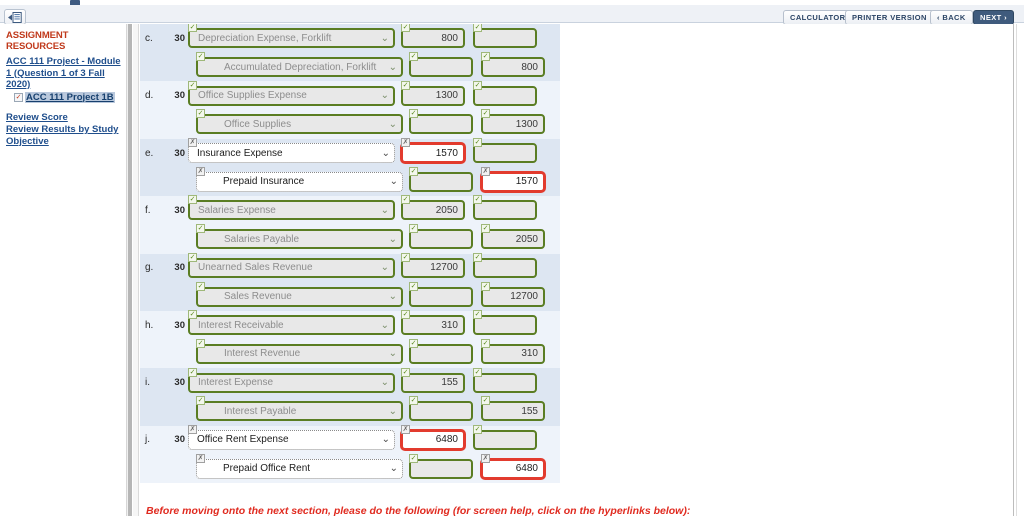 This screenshot has width=1024, height=517. Describe the element at coordinates (291, 210) in the screenshot. I see `account-select: Salaries Expense ⌄` at that location.